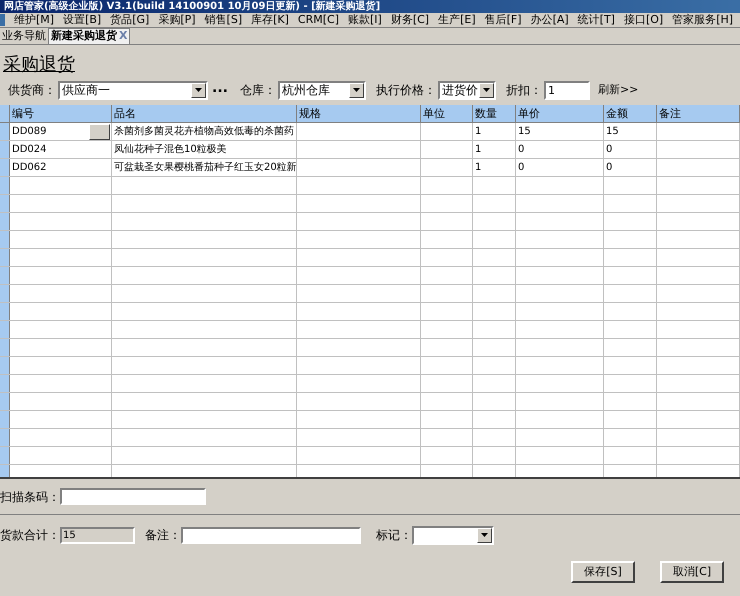  I want to click on dropdown-select, so click(453, 535).